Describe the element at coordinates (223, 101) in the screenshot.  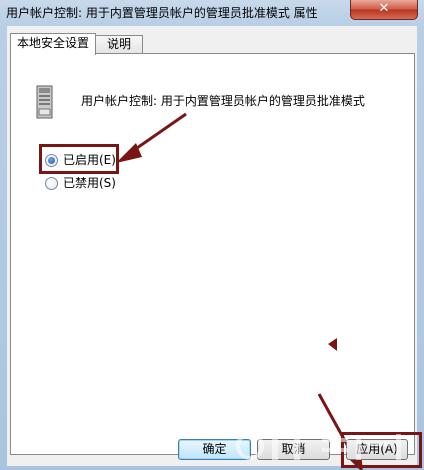
I see `policy-name: 用户帐户控制: 用于内置管理员帐户的管理员批准模式` at that location.